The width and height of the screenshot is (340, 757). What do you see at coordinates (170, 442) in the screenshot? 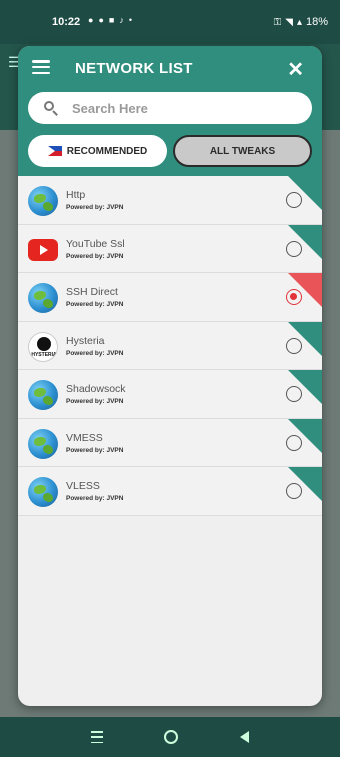
I see `list-item: VMESS Powered by: JVPN` at bounding box center [170, 442].